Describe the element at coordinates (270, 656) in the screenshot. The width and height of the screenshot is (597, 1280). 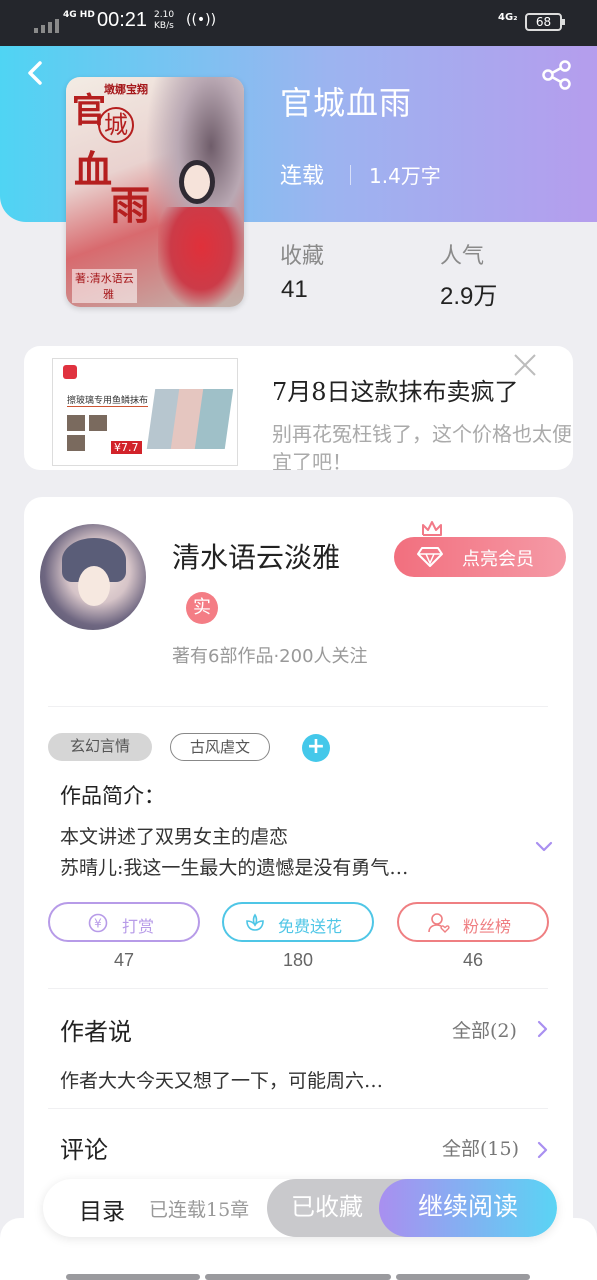
I see `author-meta: 著有6部作品·200人关注` at that location.